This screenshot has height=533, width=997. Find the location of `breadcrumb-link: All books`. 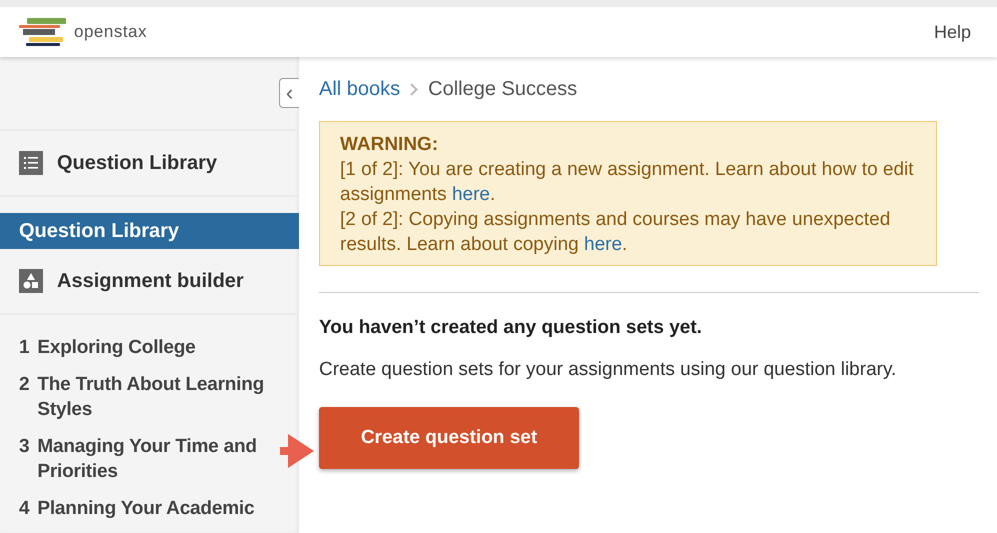

breadcrumb-link: All books is located at coordinates (359, 89).